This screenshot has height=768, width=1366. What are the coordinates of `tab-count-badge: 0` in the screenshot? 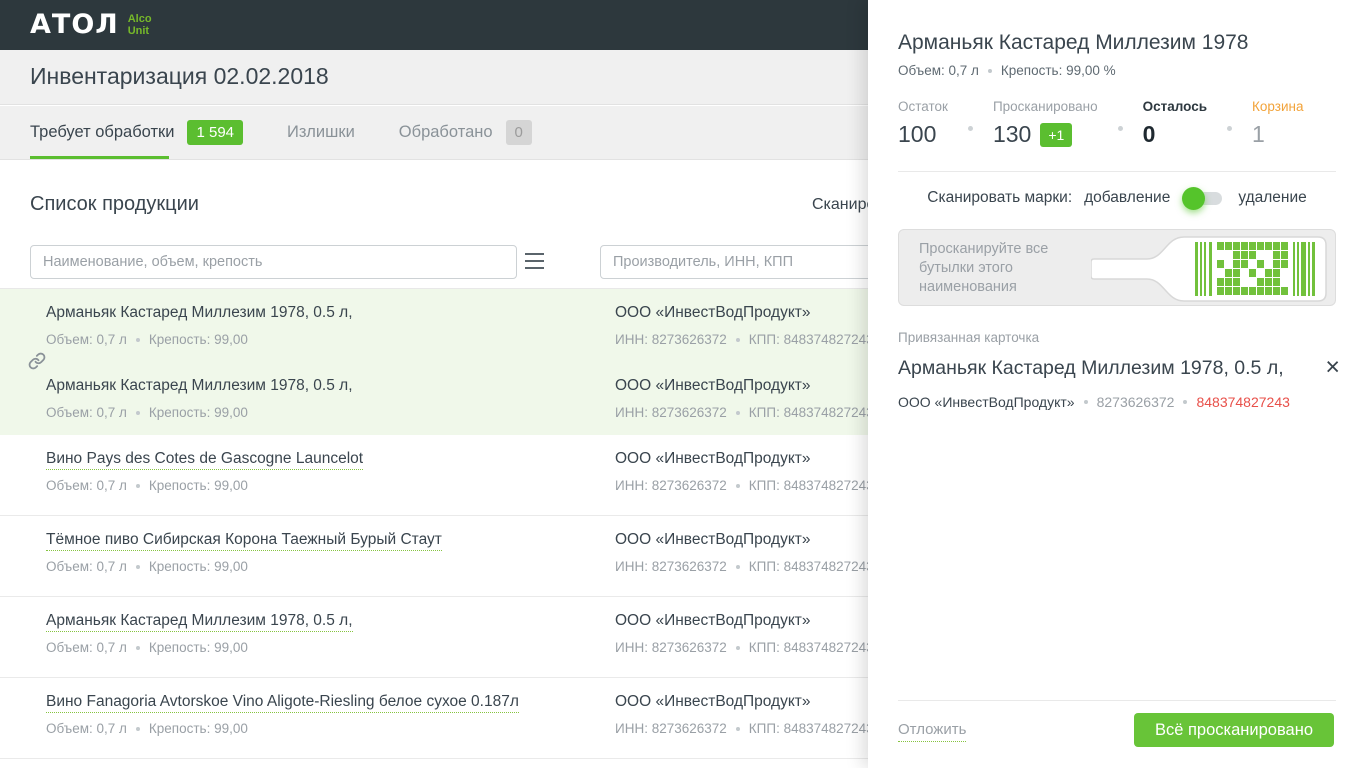 It's located at (518, 132).